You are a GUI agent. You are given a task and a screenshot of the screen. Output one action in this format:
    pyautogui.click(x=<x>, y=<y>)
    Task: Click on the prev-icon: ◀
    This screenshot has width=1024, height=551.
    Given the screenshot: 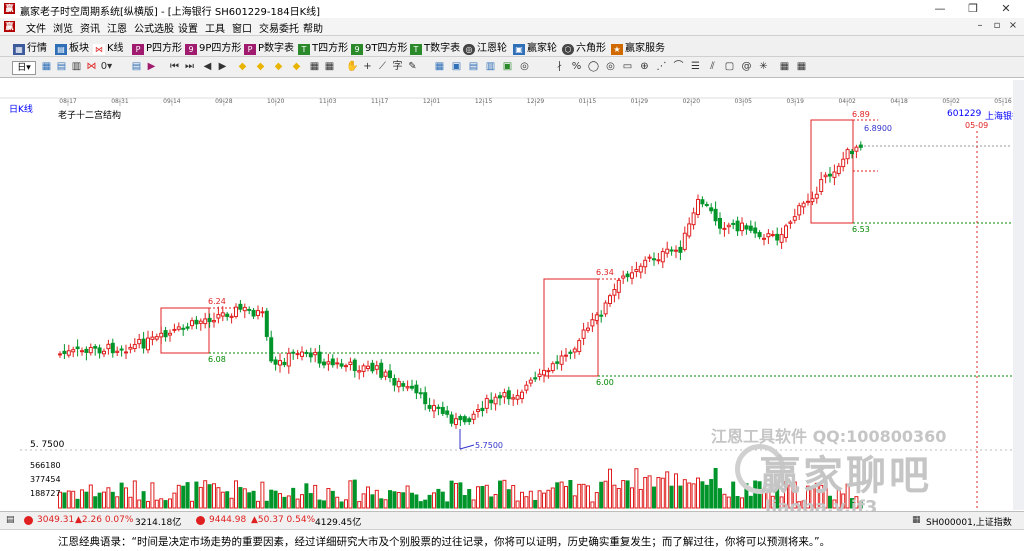 What is the action you would take?
    pyautogui.click(x=207, y=67)
    